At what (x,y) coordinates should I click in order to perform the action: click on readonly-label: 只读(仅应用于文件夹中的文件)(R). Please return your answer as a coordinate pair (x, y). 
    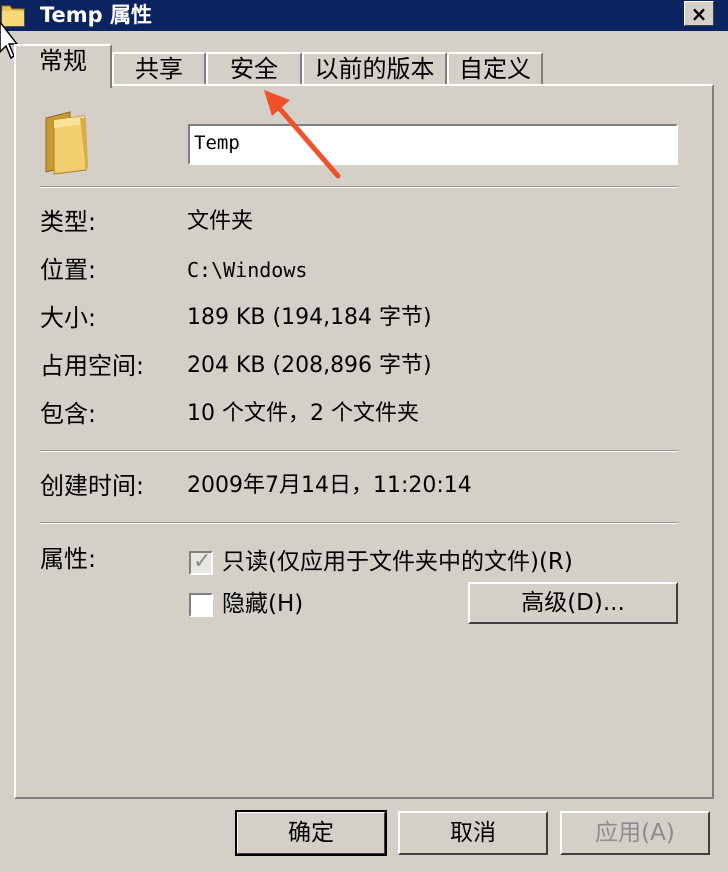
    Looking at the image, I should click on (397, 562).